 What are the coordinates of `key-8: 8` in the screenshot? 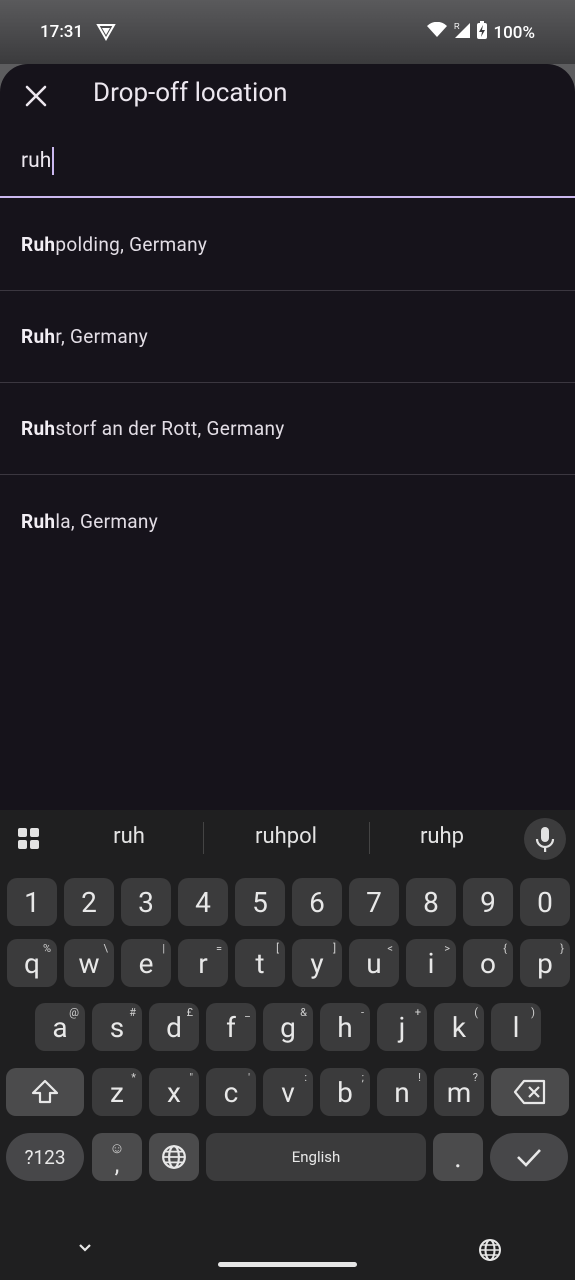 It's located at (431, 902).